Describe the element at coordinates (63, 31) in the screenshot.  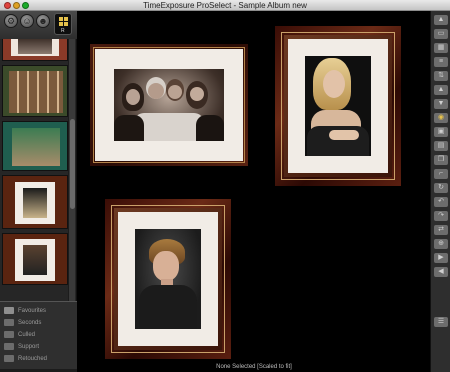
I see `active-tool-label: R` at that location.